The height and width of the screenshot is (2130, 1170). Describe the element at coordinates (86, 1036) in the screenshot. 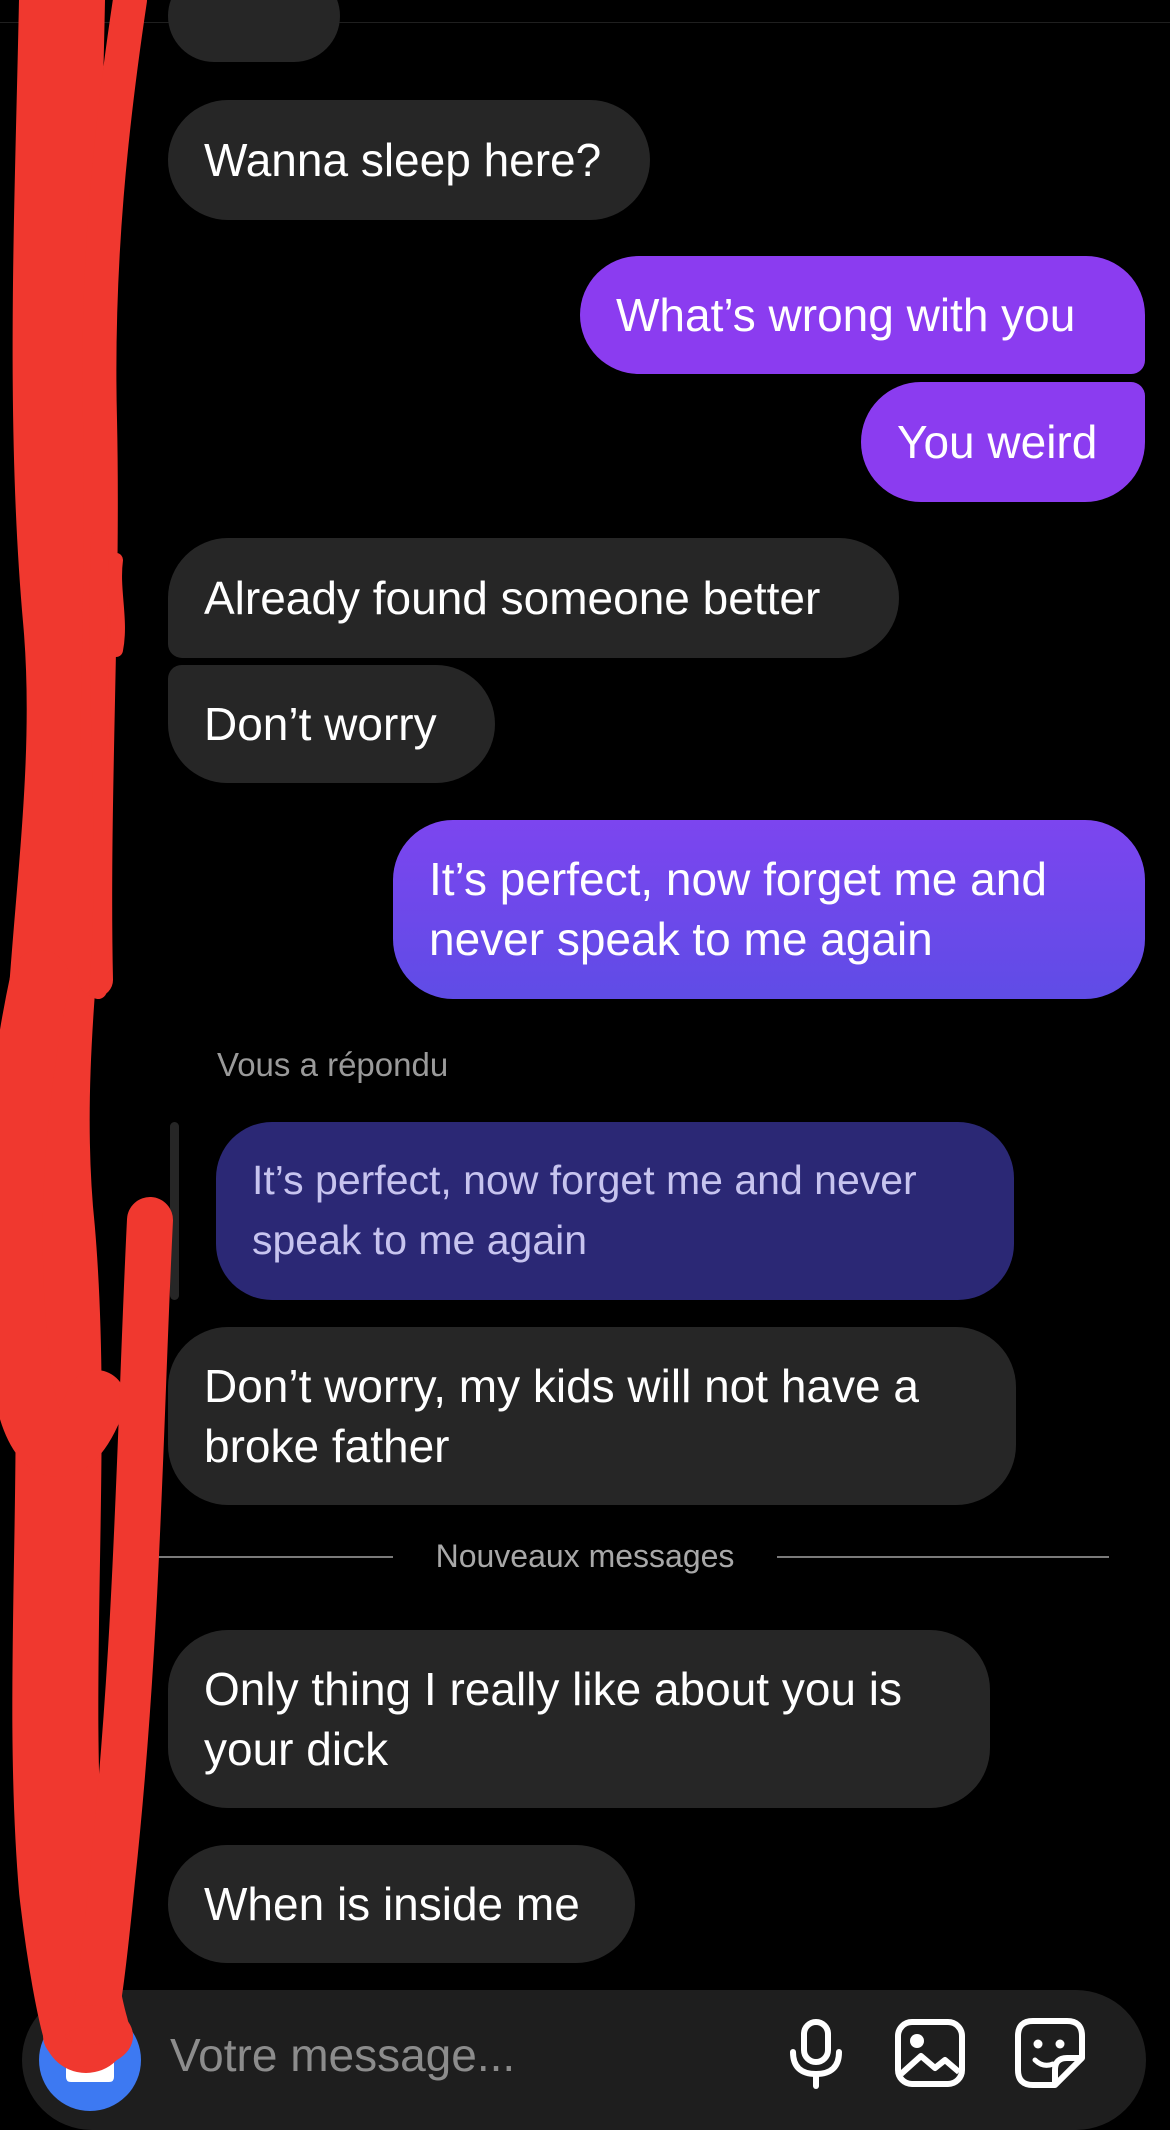

I see `redaction-scribble` at that location.